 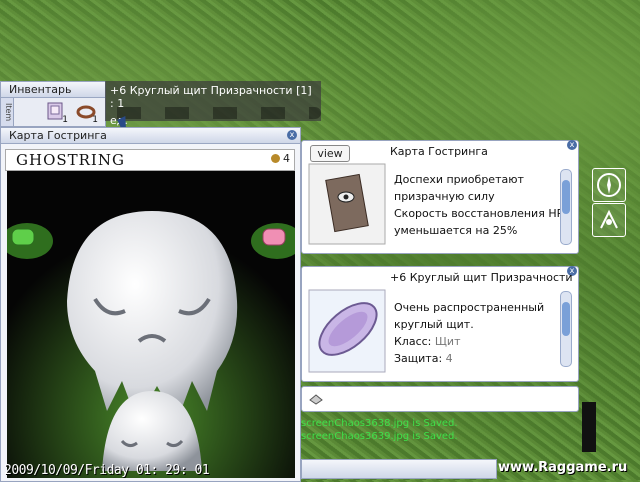 I want to click on item-description-line: Очень распространенный, so click(x=469, y=307).